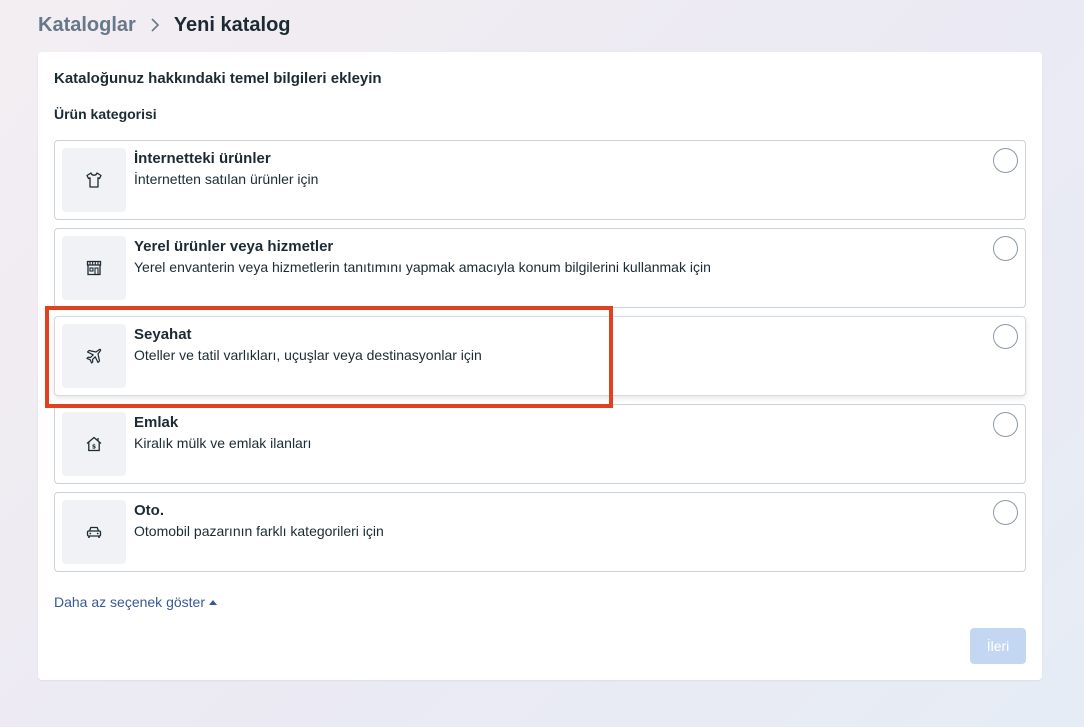  Describe the element at coordinates (164, 25) in the screenshot. I see `breadcrumb: Kataloglar Yeni katalog` at that location.